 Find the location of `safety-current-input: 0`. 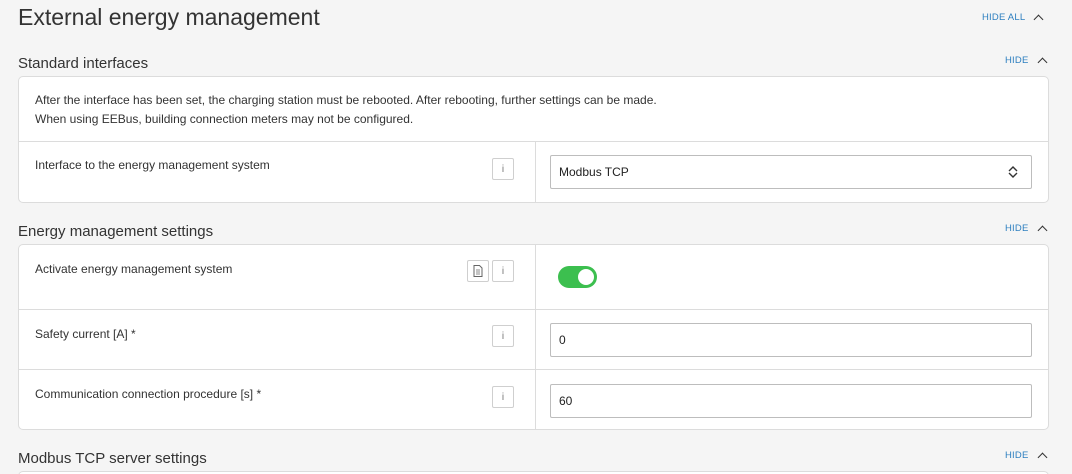

safety-current-input: 0 is located at coordinates (791, 340).